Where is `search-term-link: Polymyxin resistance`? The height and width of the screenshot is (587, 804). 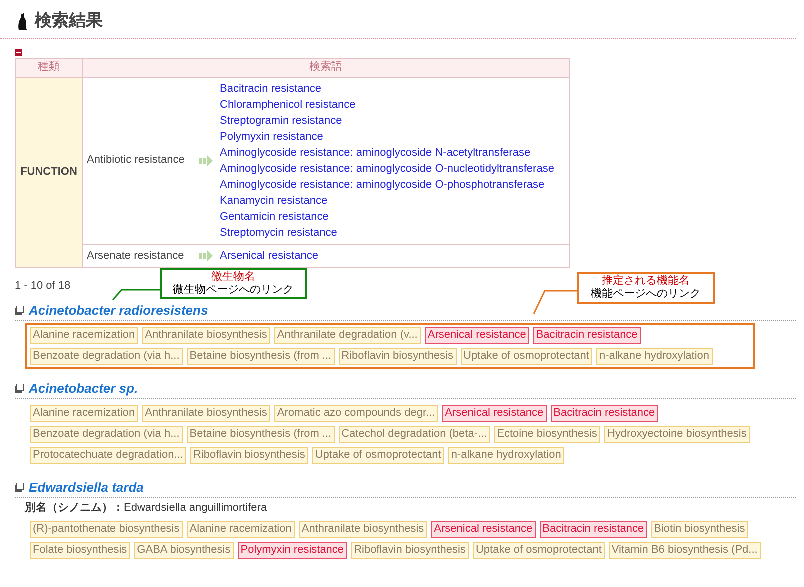
search-term-link: Polymyxin resistance is located at coordinates (387, 136).